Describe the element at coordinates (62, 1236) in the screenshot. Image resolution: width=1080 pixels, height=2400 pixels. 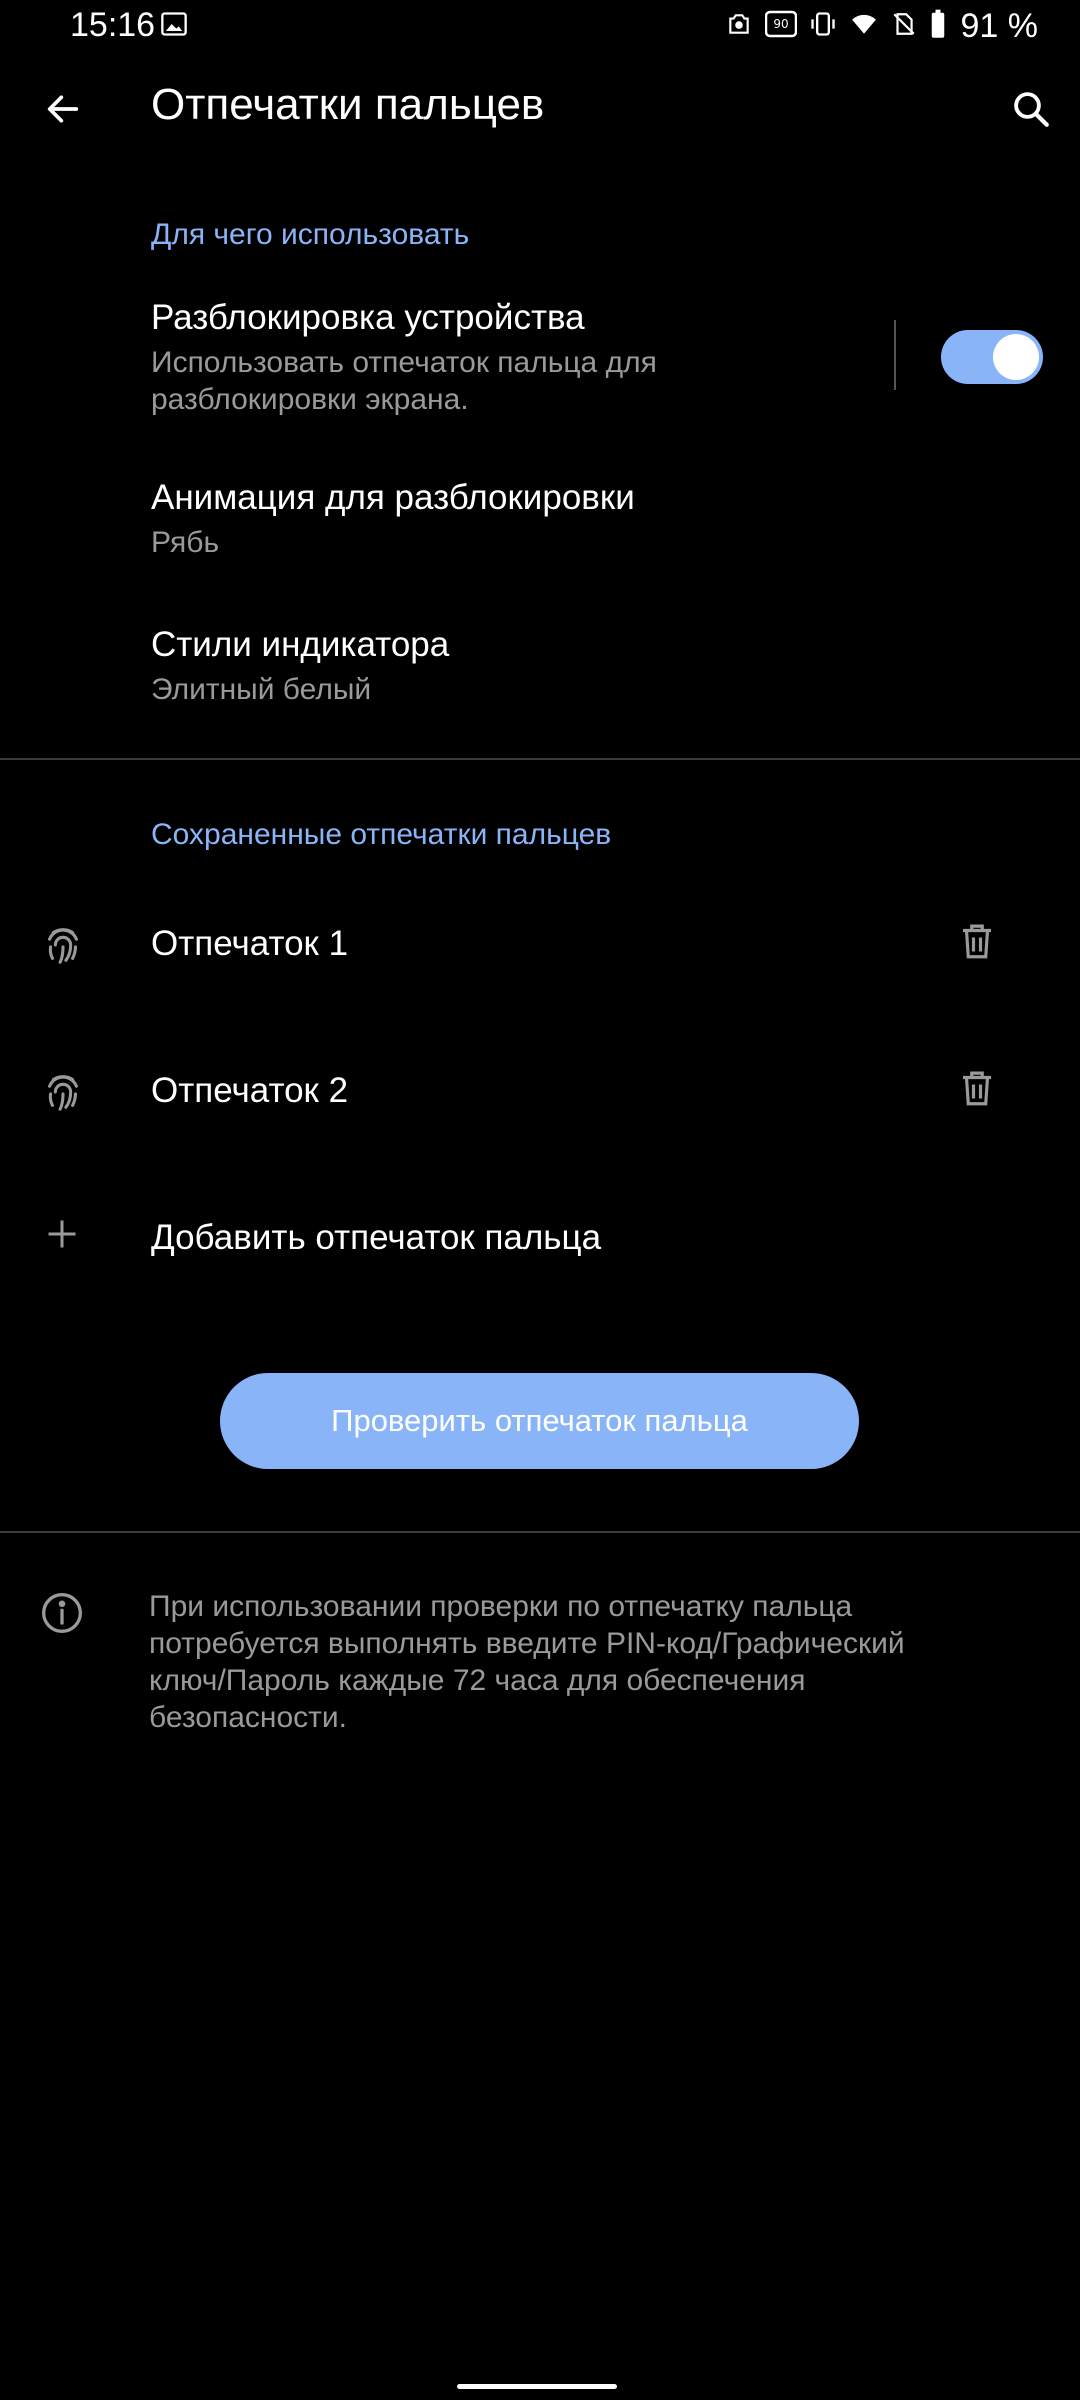
I see `plus-icon` at that location.